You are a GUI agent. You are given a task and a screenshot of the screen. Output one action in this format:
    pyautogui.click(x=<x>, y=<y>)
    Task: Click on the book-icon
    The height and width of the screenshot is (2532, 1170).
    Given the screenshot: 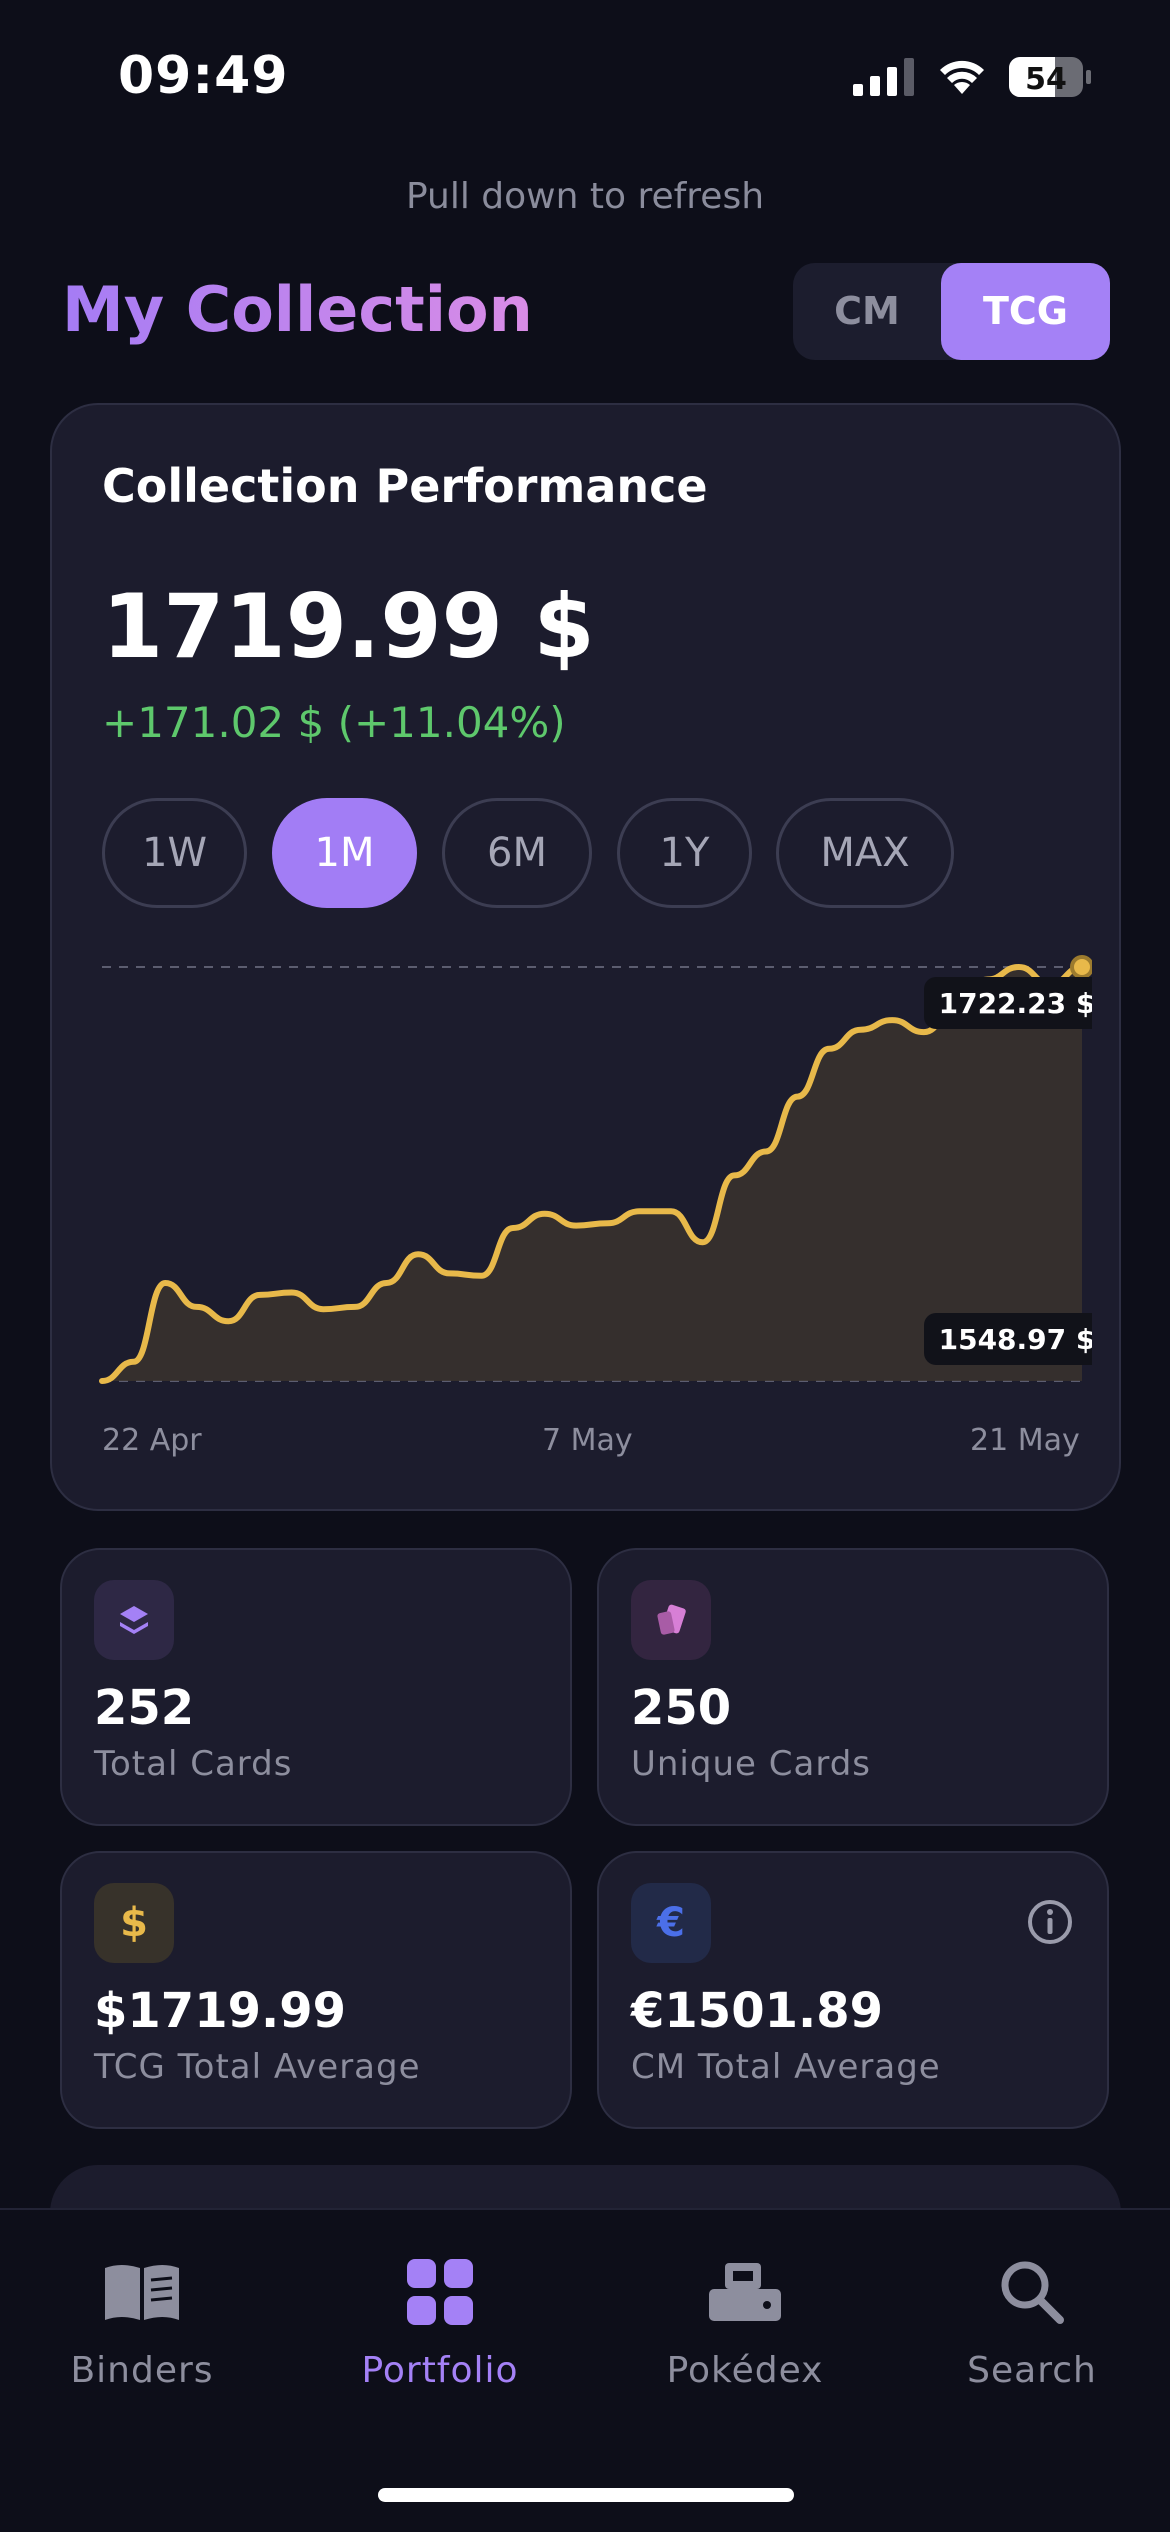 What is the action you would take?
    pyautogui.click(x=142, y=2292)
    